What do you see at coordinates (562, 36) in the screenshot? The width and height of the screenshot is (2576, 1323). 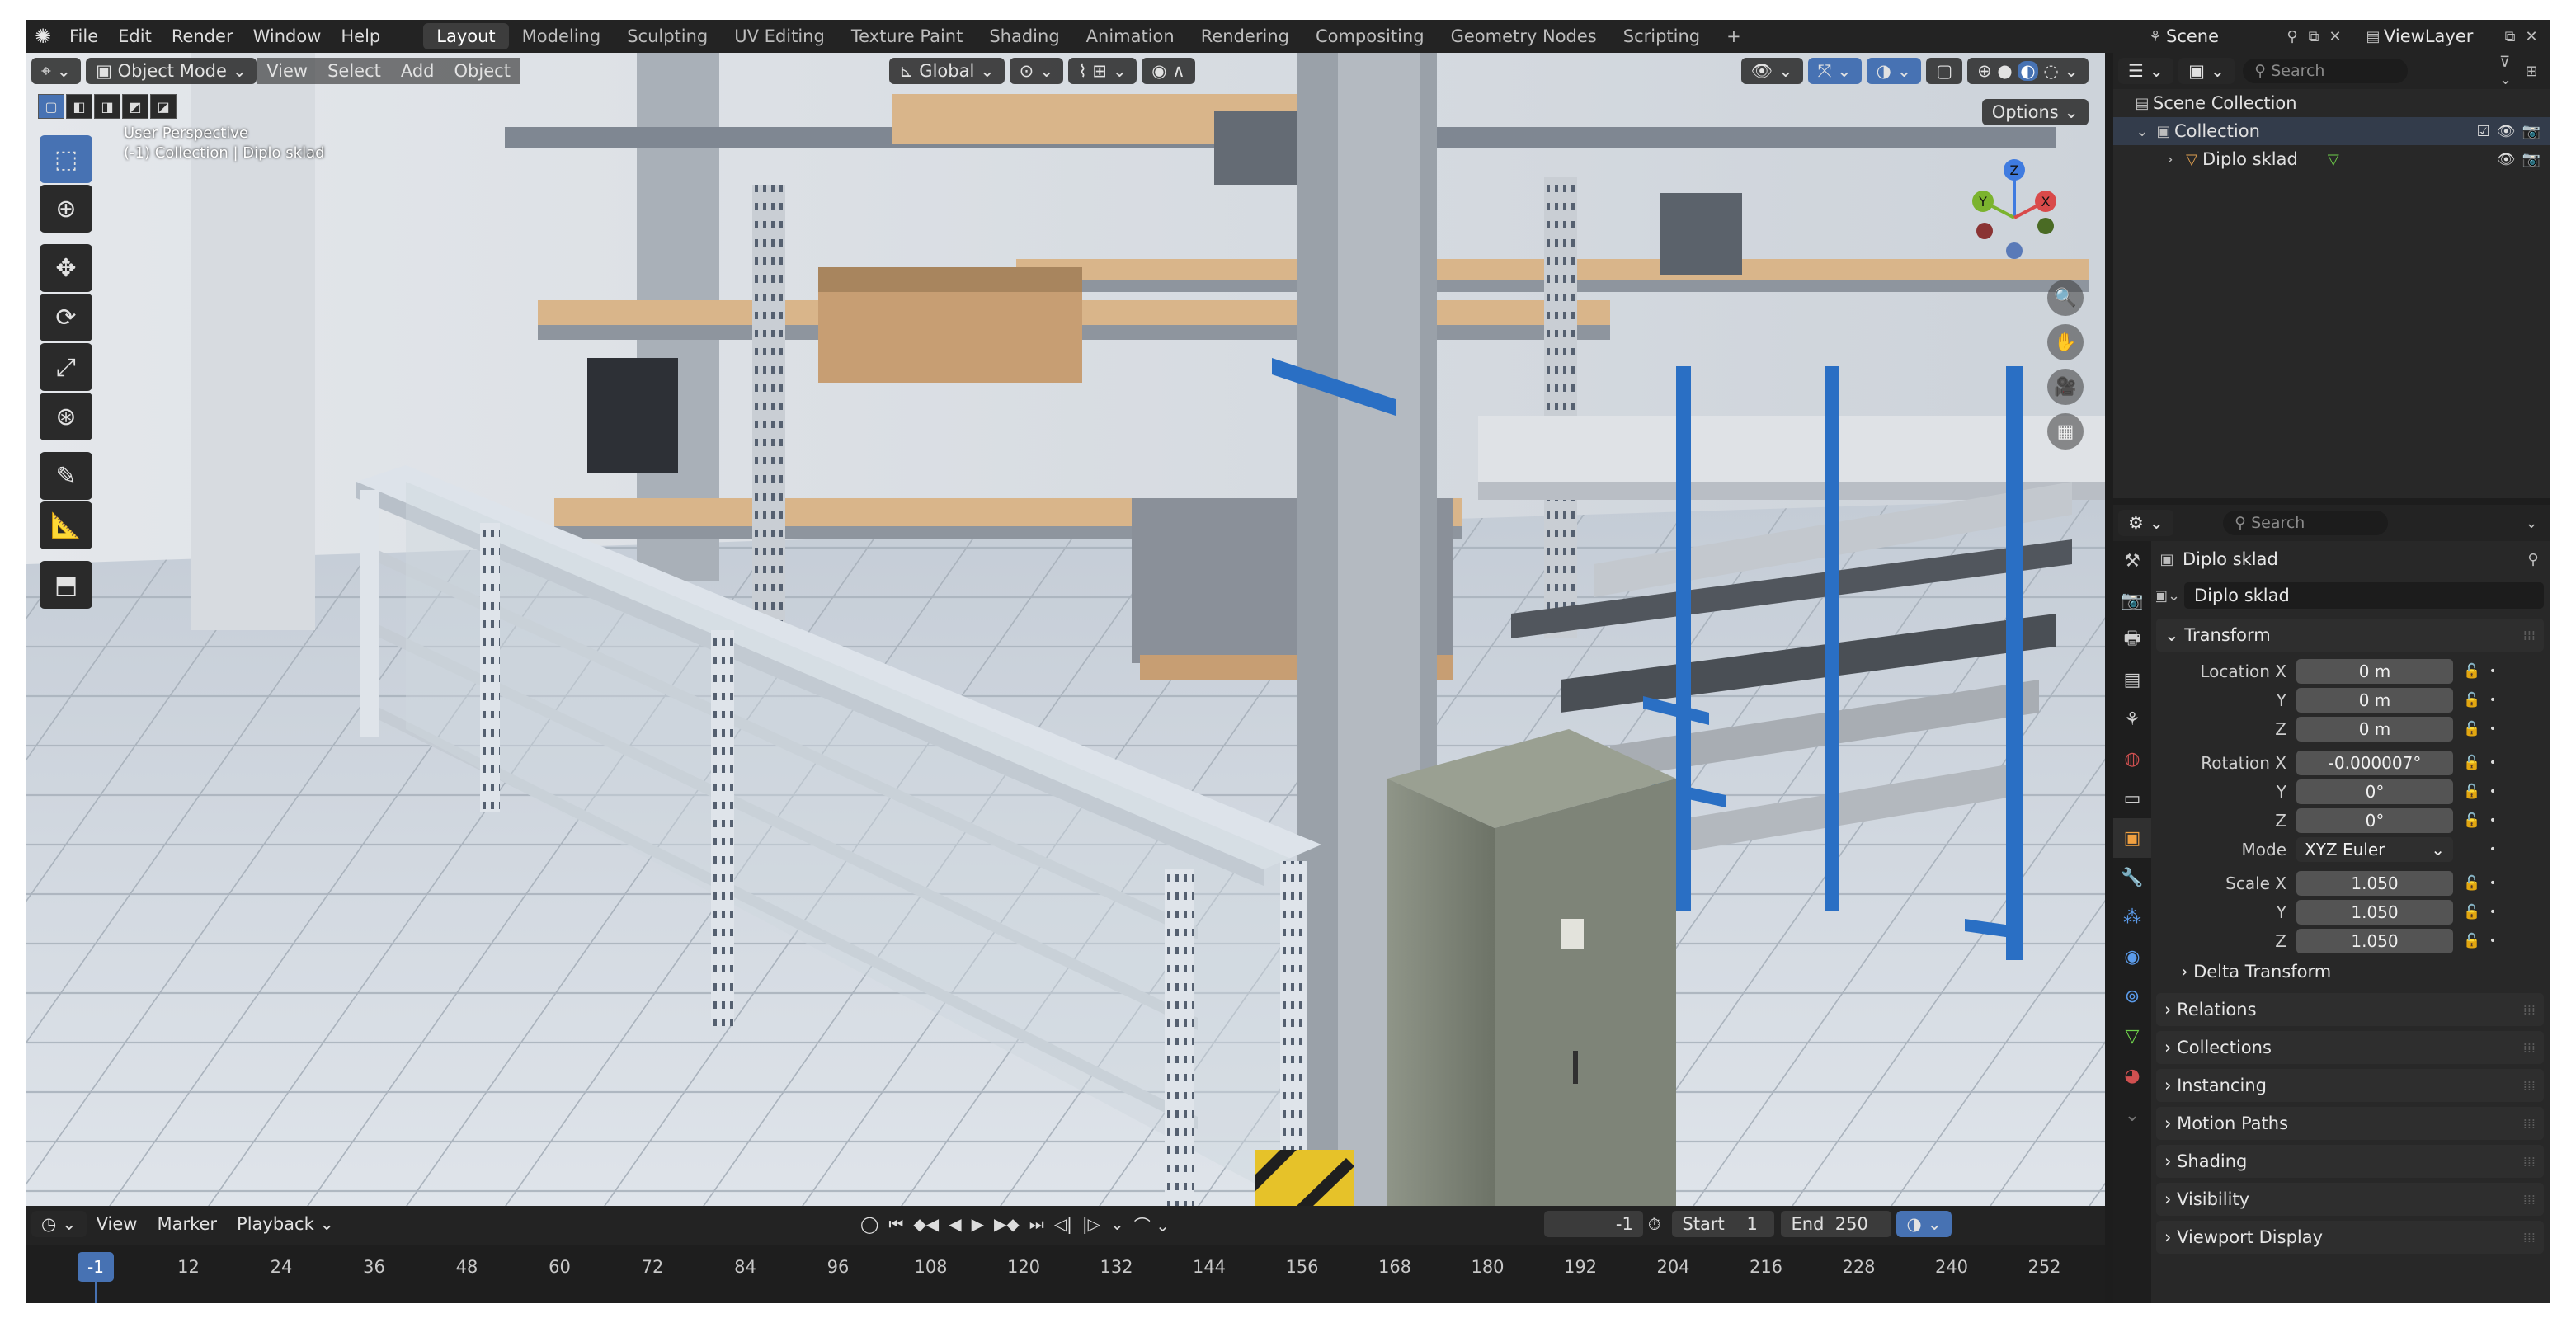 I see `tab-modeling: Modeling` at bounding box center [562, 36].